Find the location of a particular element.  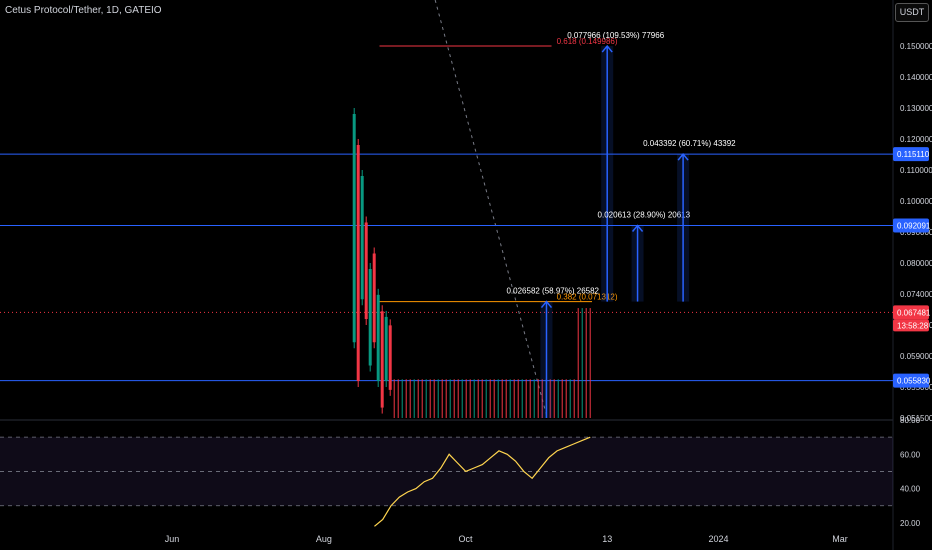

price-tag-label: 0.067481 is located at coordinates (914, 312).